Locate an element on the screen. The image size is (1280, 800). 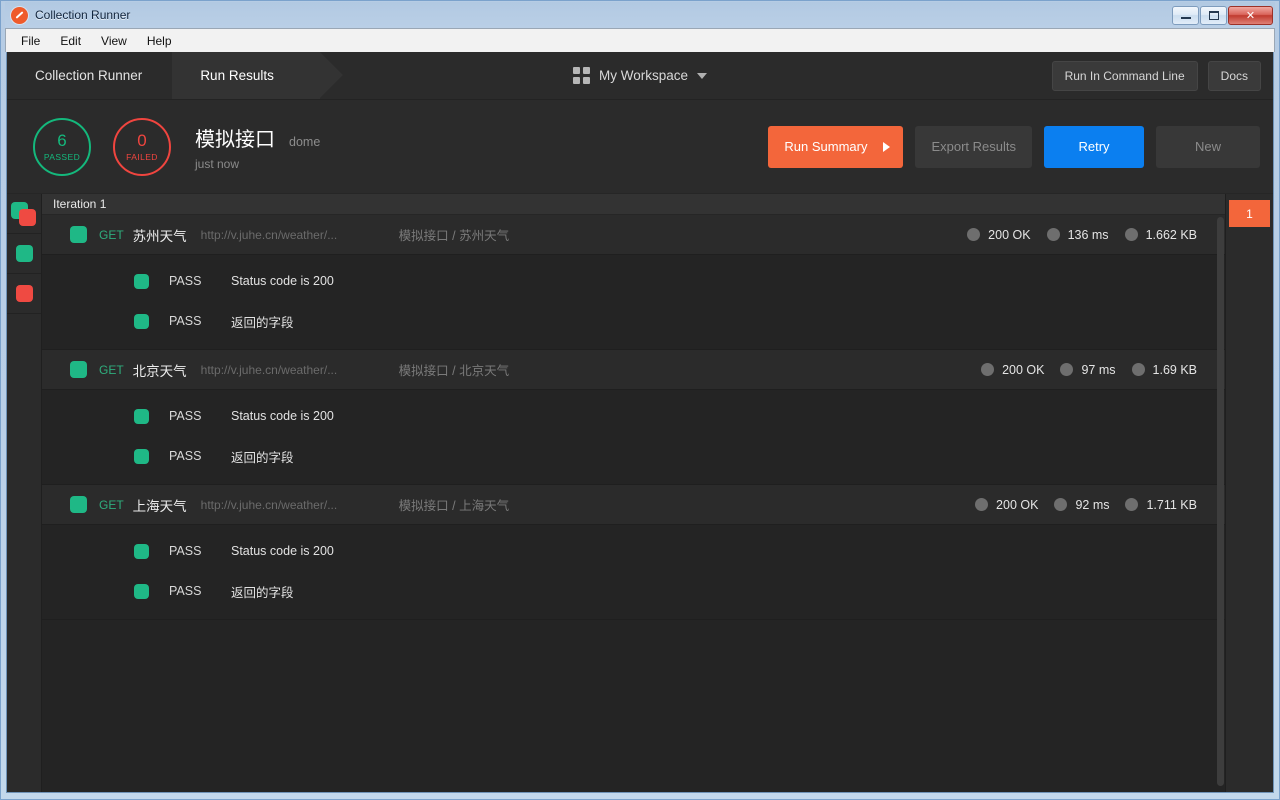
green-square-icon is located at coordinates (24, 253).